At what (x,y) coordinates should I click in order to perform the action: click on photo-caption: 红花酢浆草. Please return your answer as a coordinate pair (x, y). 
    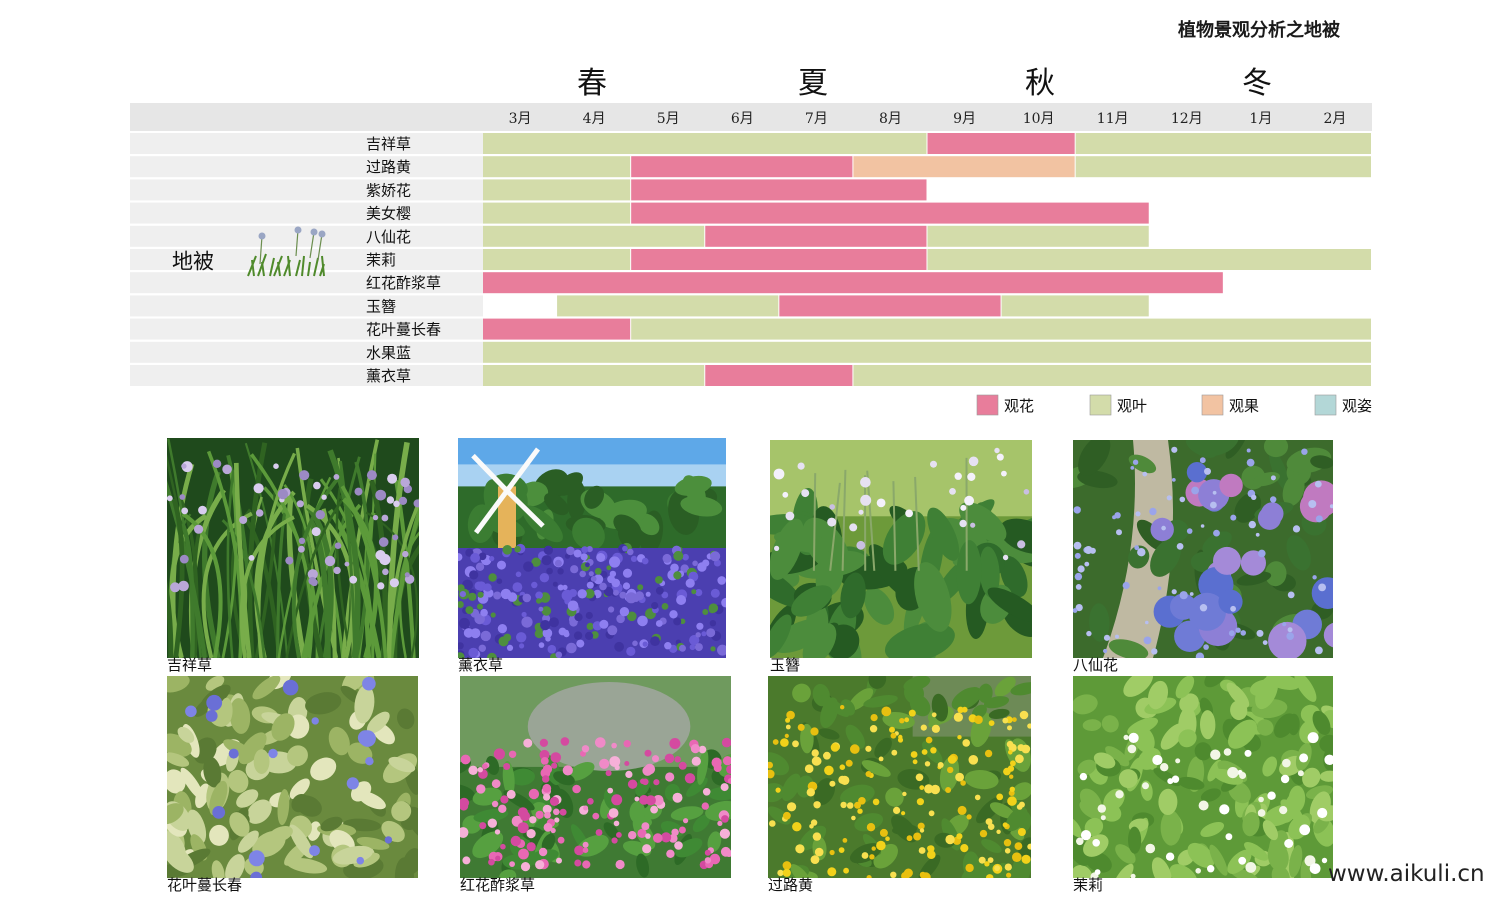
    Looking at the image, I should click on (498, 885).